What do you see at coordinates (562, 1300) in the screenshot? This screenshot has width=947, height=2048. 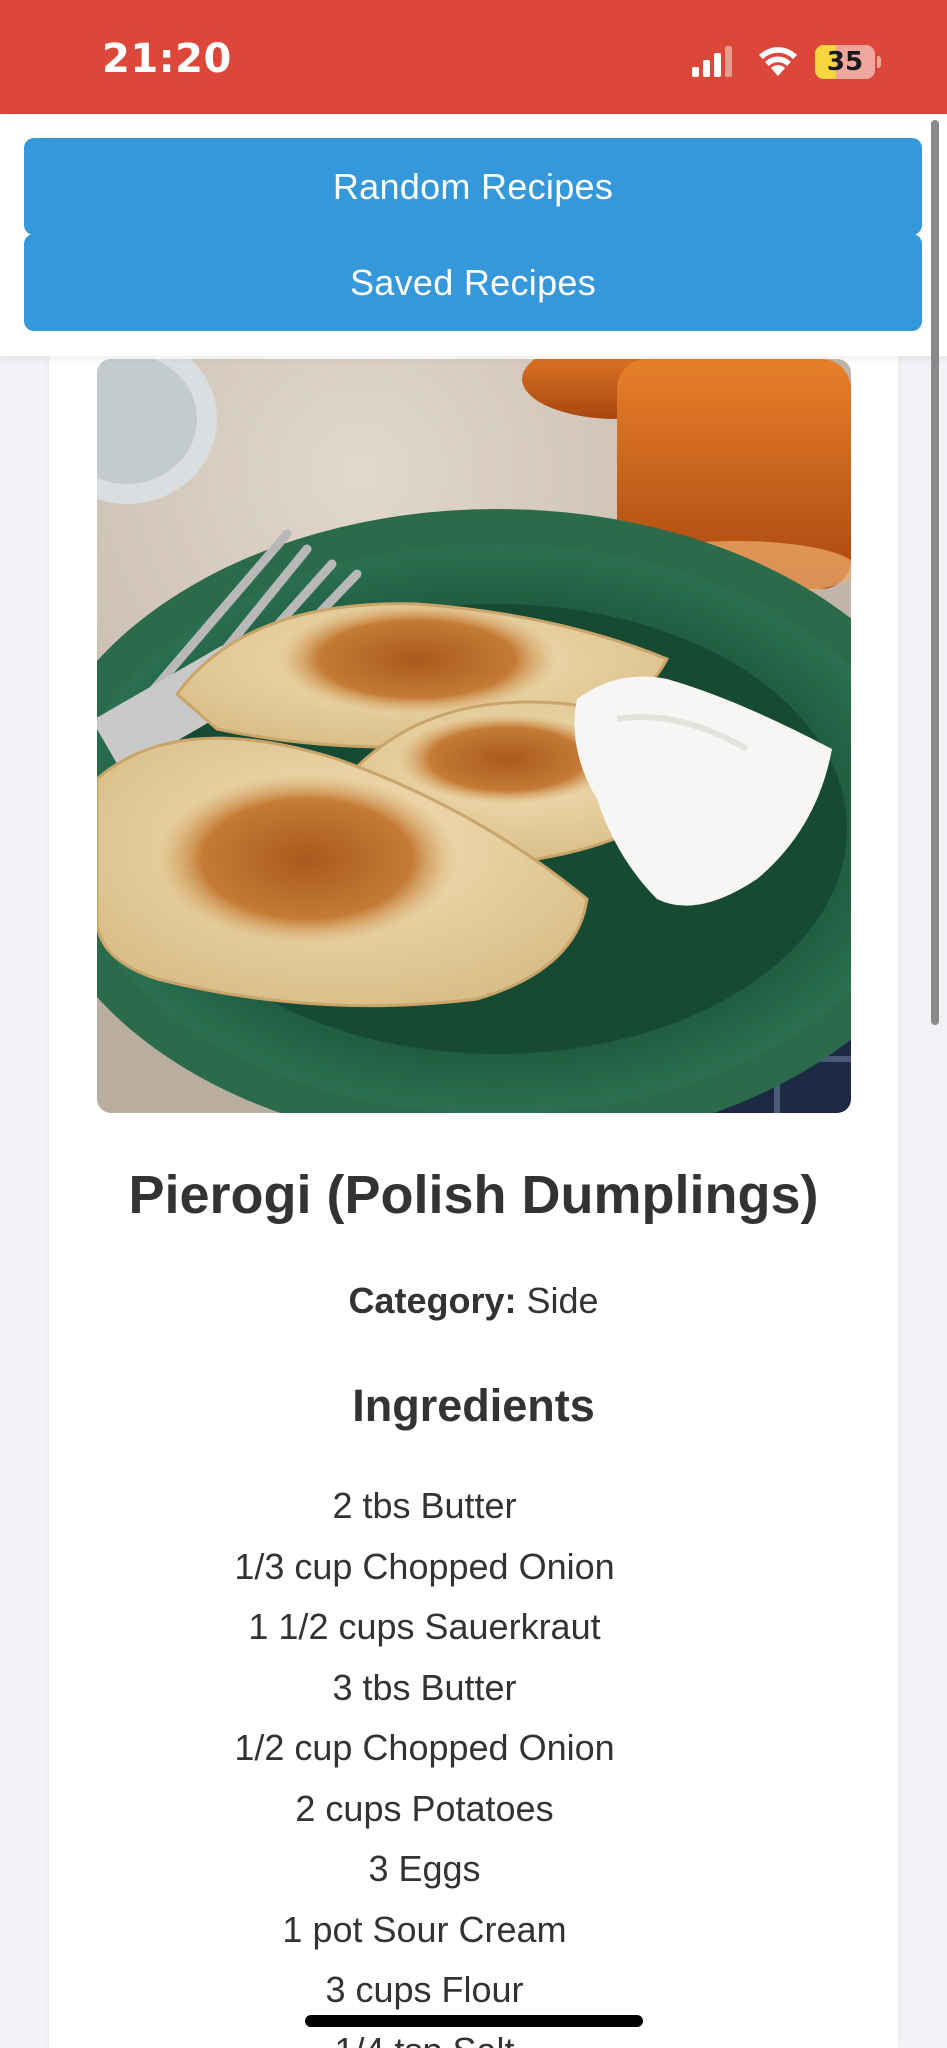 I see `category-value: Side` at bounding box center [562, 1300].